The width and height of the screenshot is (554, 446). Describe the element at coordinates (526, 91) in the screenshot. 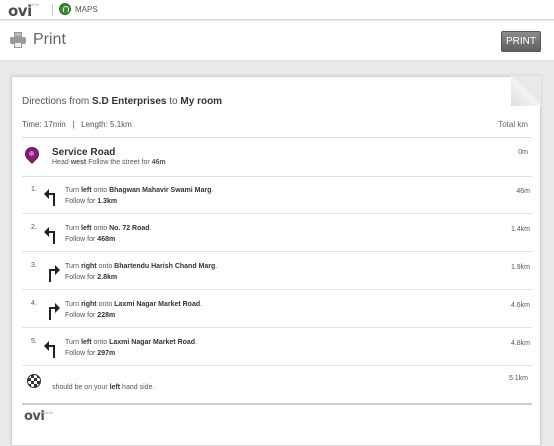

I see `page-corner-fold` at that location.